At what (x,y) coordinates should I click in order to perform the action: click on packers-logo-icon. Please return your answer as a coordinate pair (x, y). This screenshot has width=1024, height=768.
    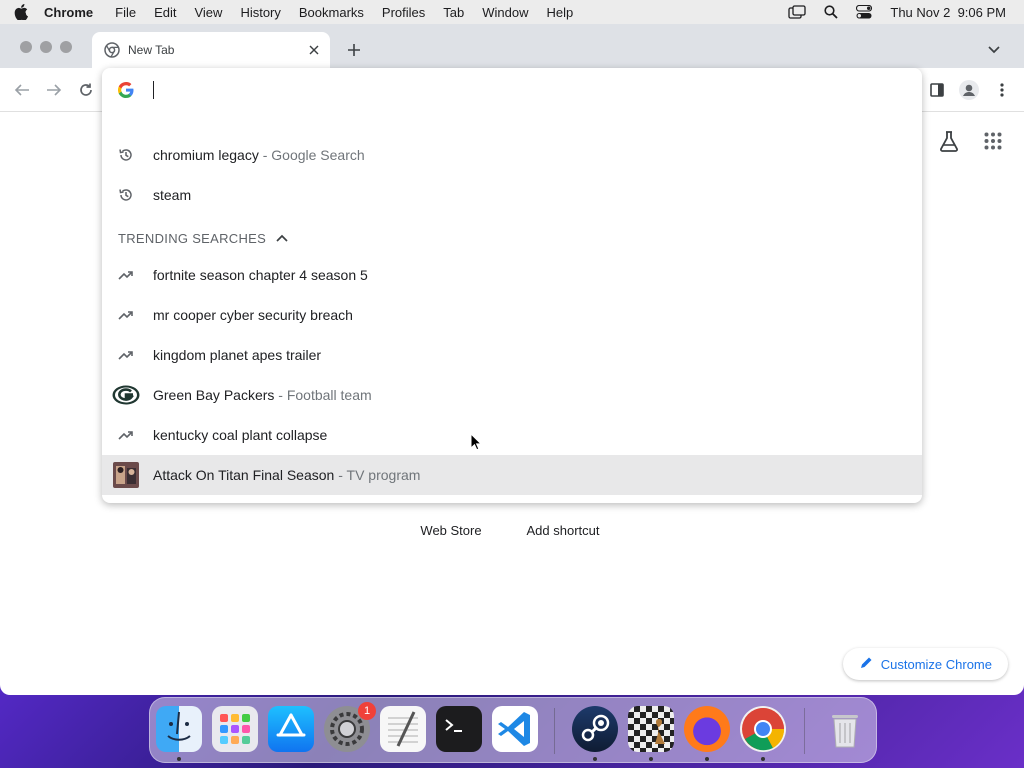
    Looking at the image, I should click on (126, 395).